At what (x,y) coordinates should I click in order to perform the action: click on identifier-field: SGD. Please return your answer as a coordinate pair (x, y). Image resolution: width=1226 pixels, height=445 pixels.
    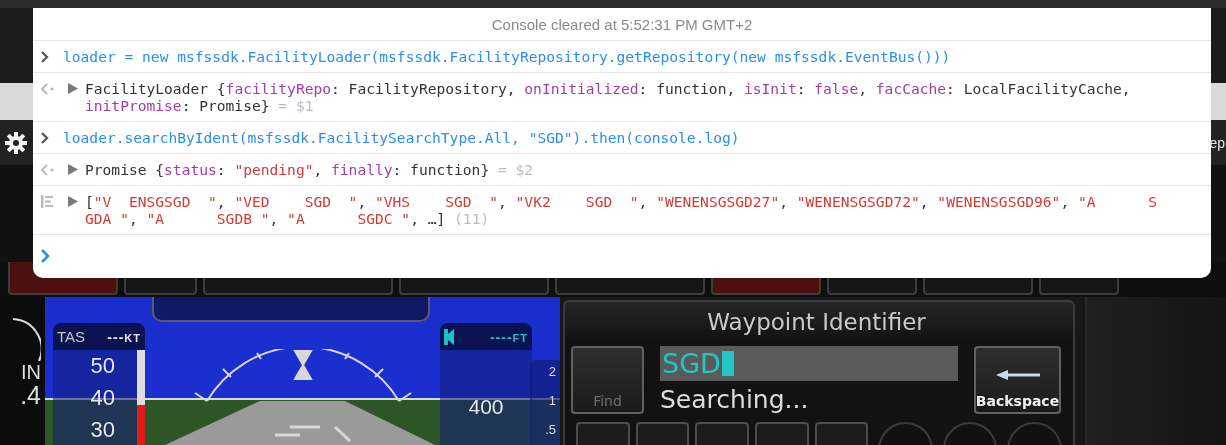
    Looking at the image, I should click on (809, 363).